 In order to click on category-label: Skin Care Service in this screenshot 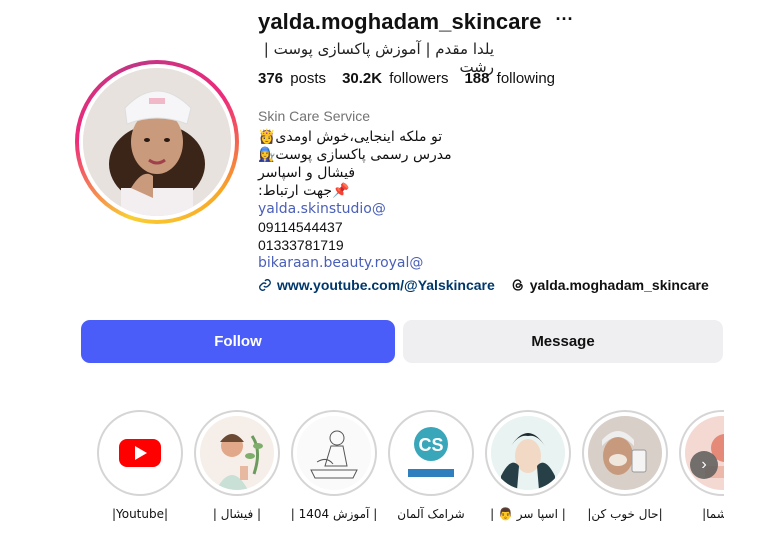, I will do `click(314, 116)`.